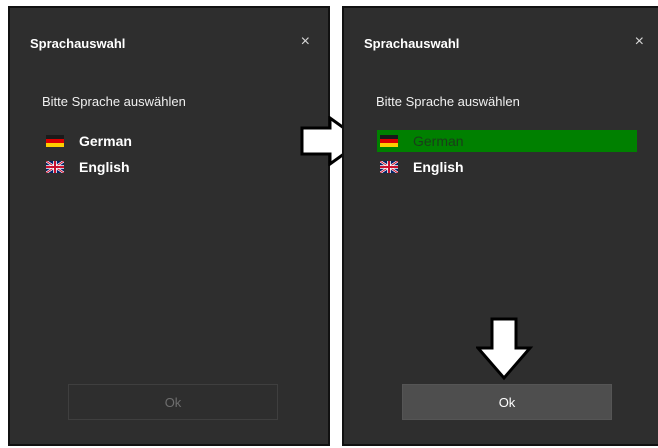 The width and height of the screenshot is (658, 448). What do you see at coordinates (505, 349) in the screenshot?
I see `down-arrow-icon` at bounding box center [505, 349].